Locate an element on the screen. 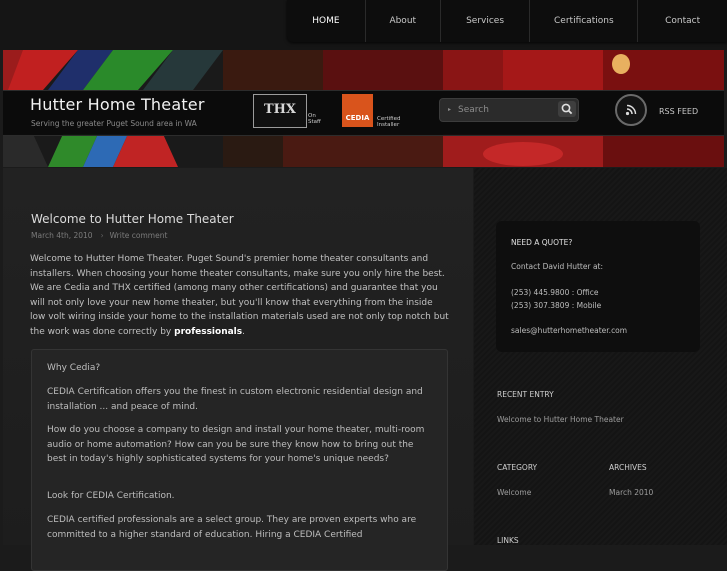 The image size is (727, 571). rss-feed-link: RSS FEED is located at coordinates (678, 111).